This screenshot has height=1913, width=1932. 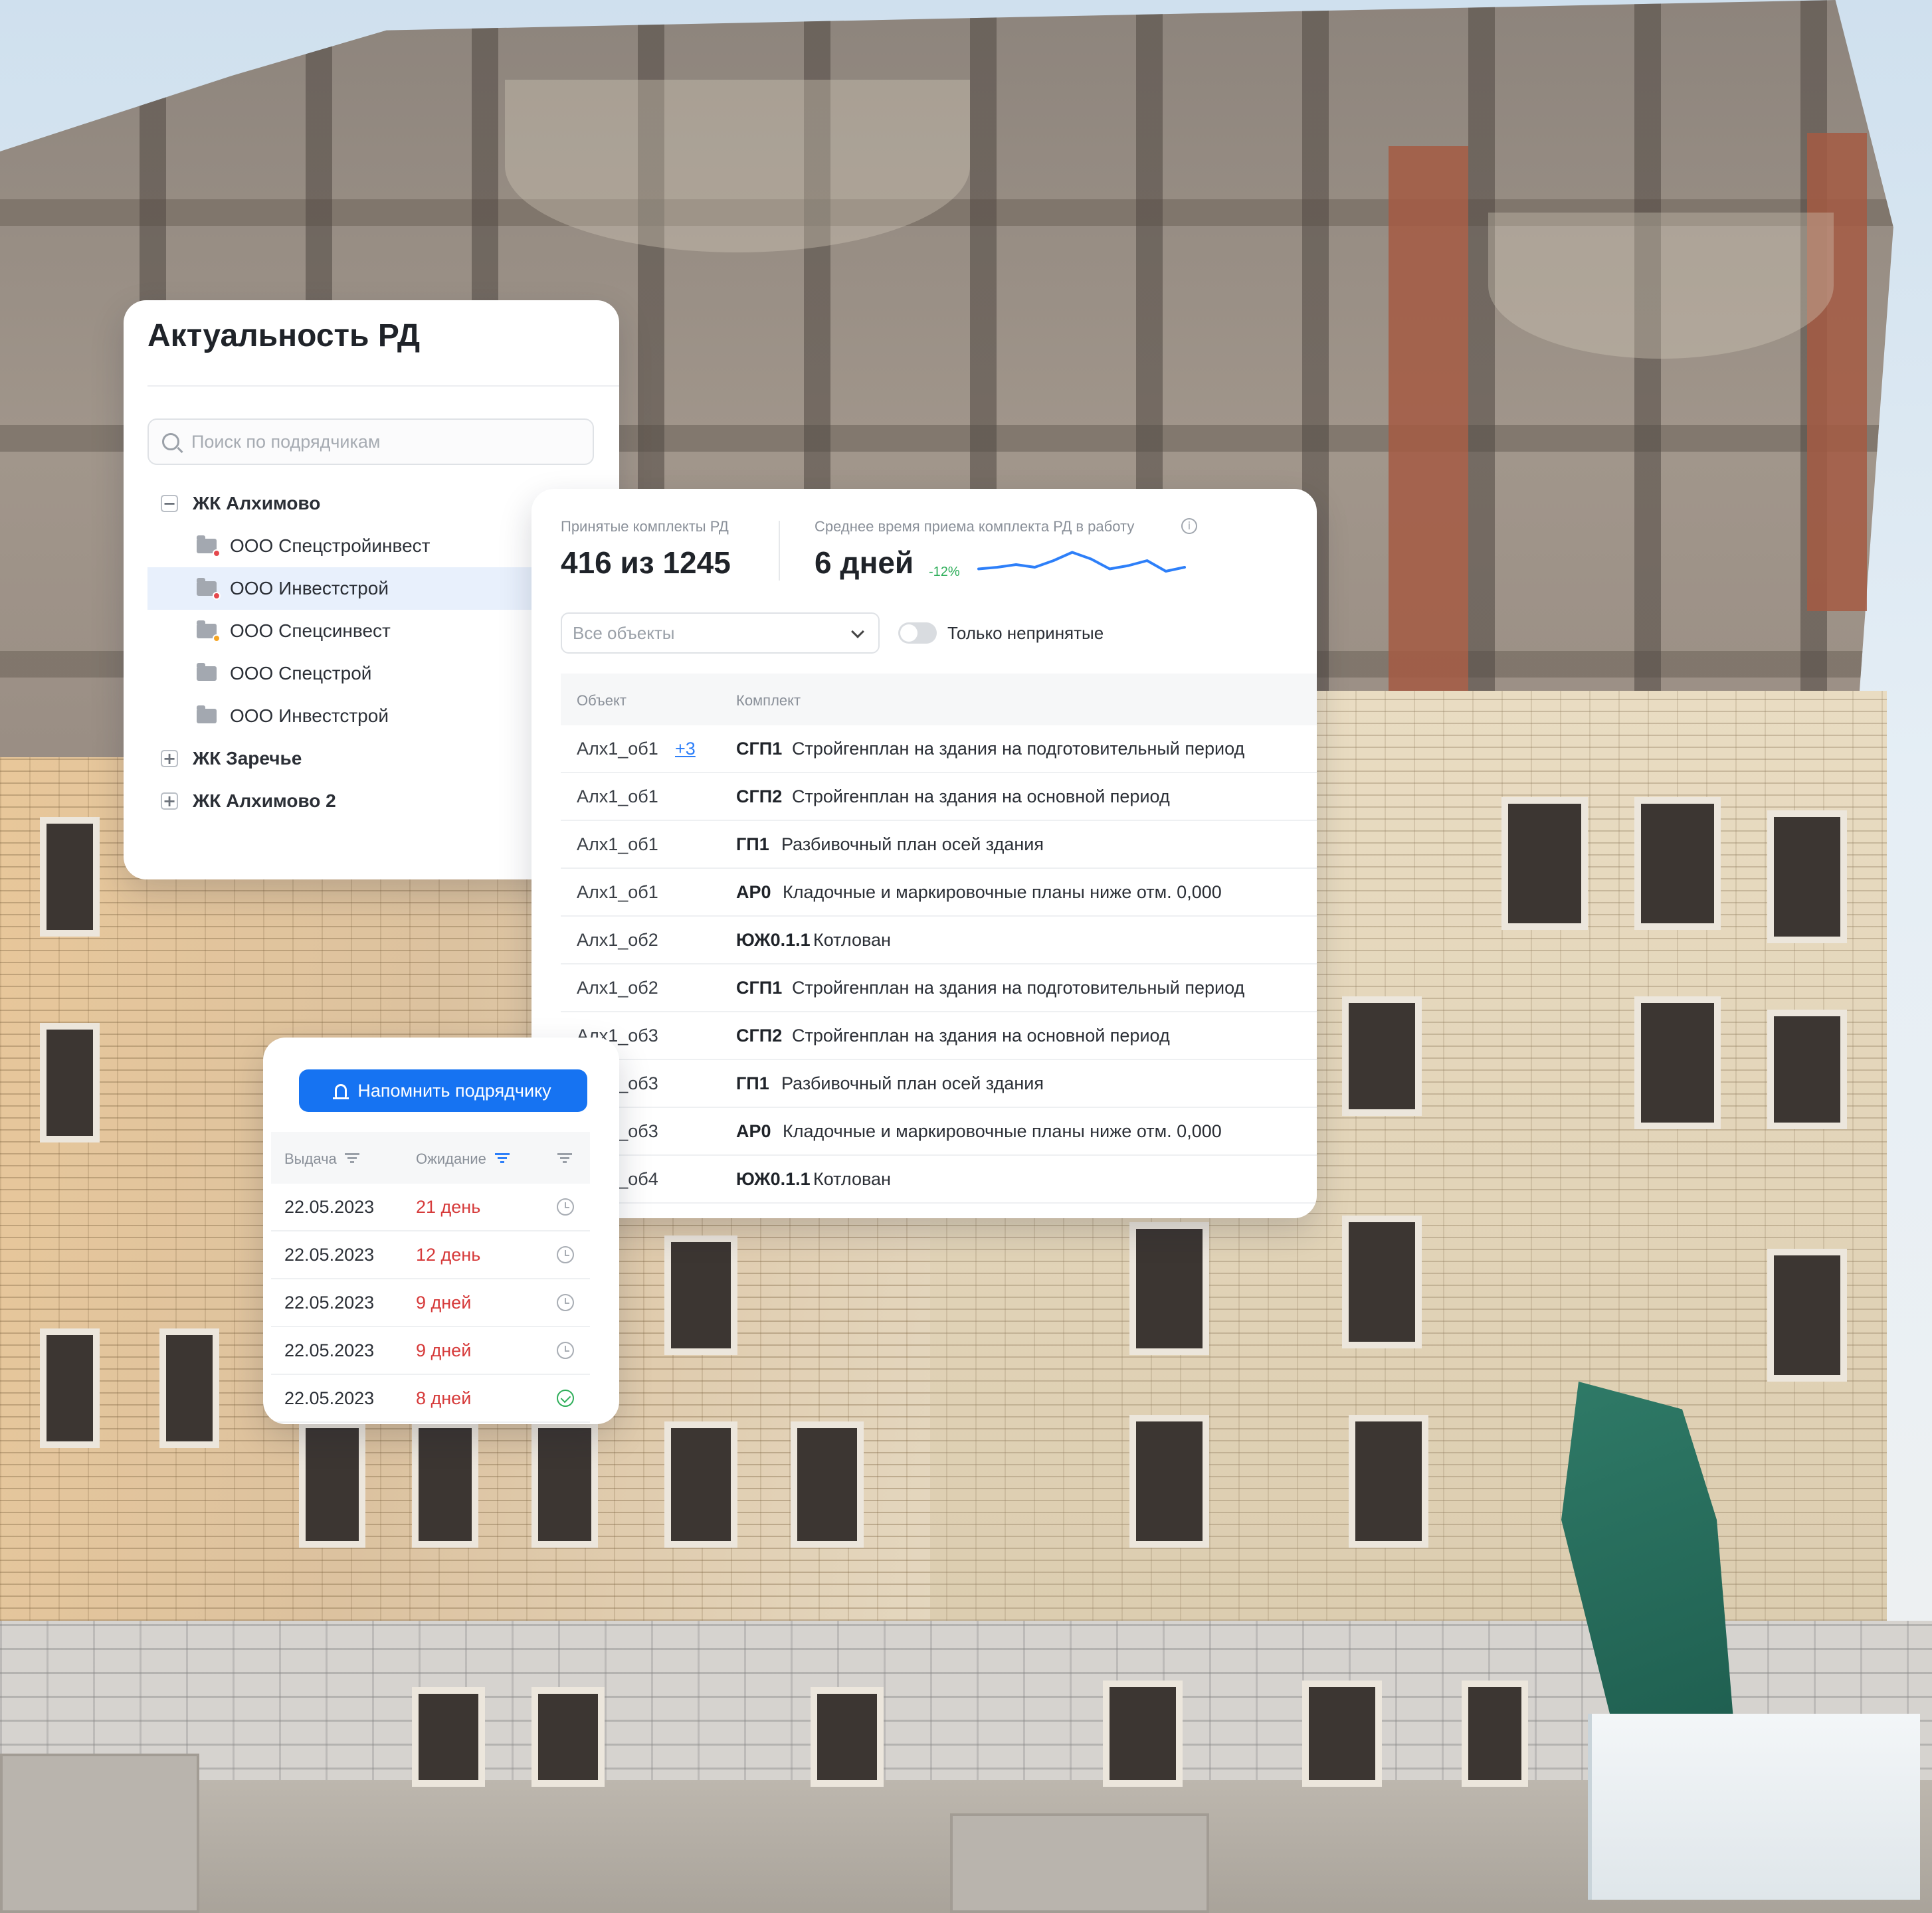 What do you see at coordinates (779, 551) in the screenshot?
I see `kpi-separator` at bounding box center [779, 551].